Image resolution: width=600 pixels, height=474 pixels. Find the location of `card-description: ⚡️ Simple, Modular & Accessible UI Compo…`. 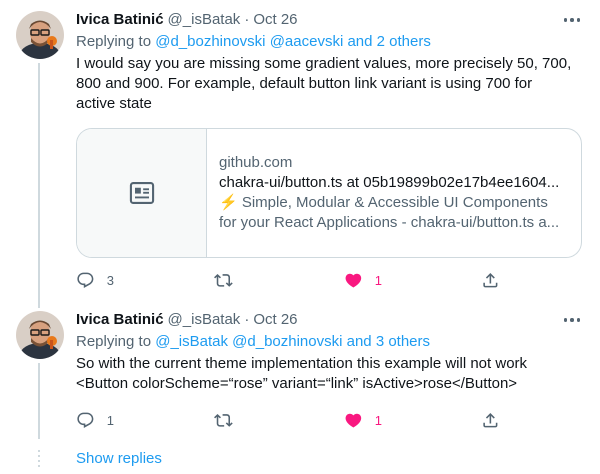

card-description: ⚡️ Simple, Modular & Accessible UI Compo… is located at coordinates (394, 213).